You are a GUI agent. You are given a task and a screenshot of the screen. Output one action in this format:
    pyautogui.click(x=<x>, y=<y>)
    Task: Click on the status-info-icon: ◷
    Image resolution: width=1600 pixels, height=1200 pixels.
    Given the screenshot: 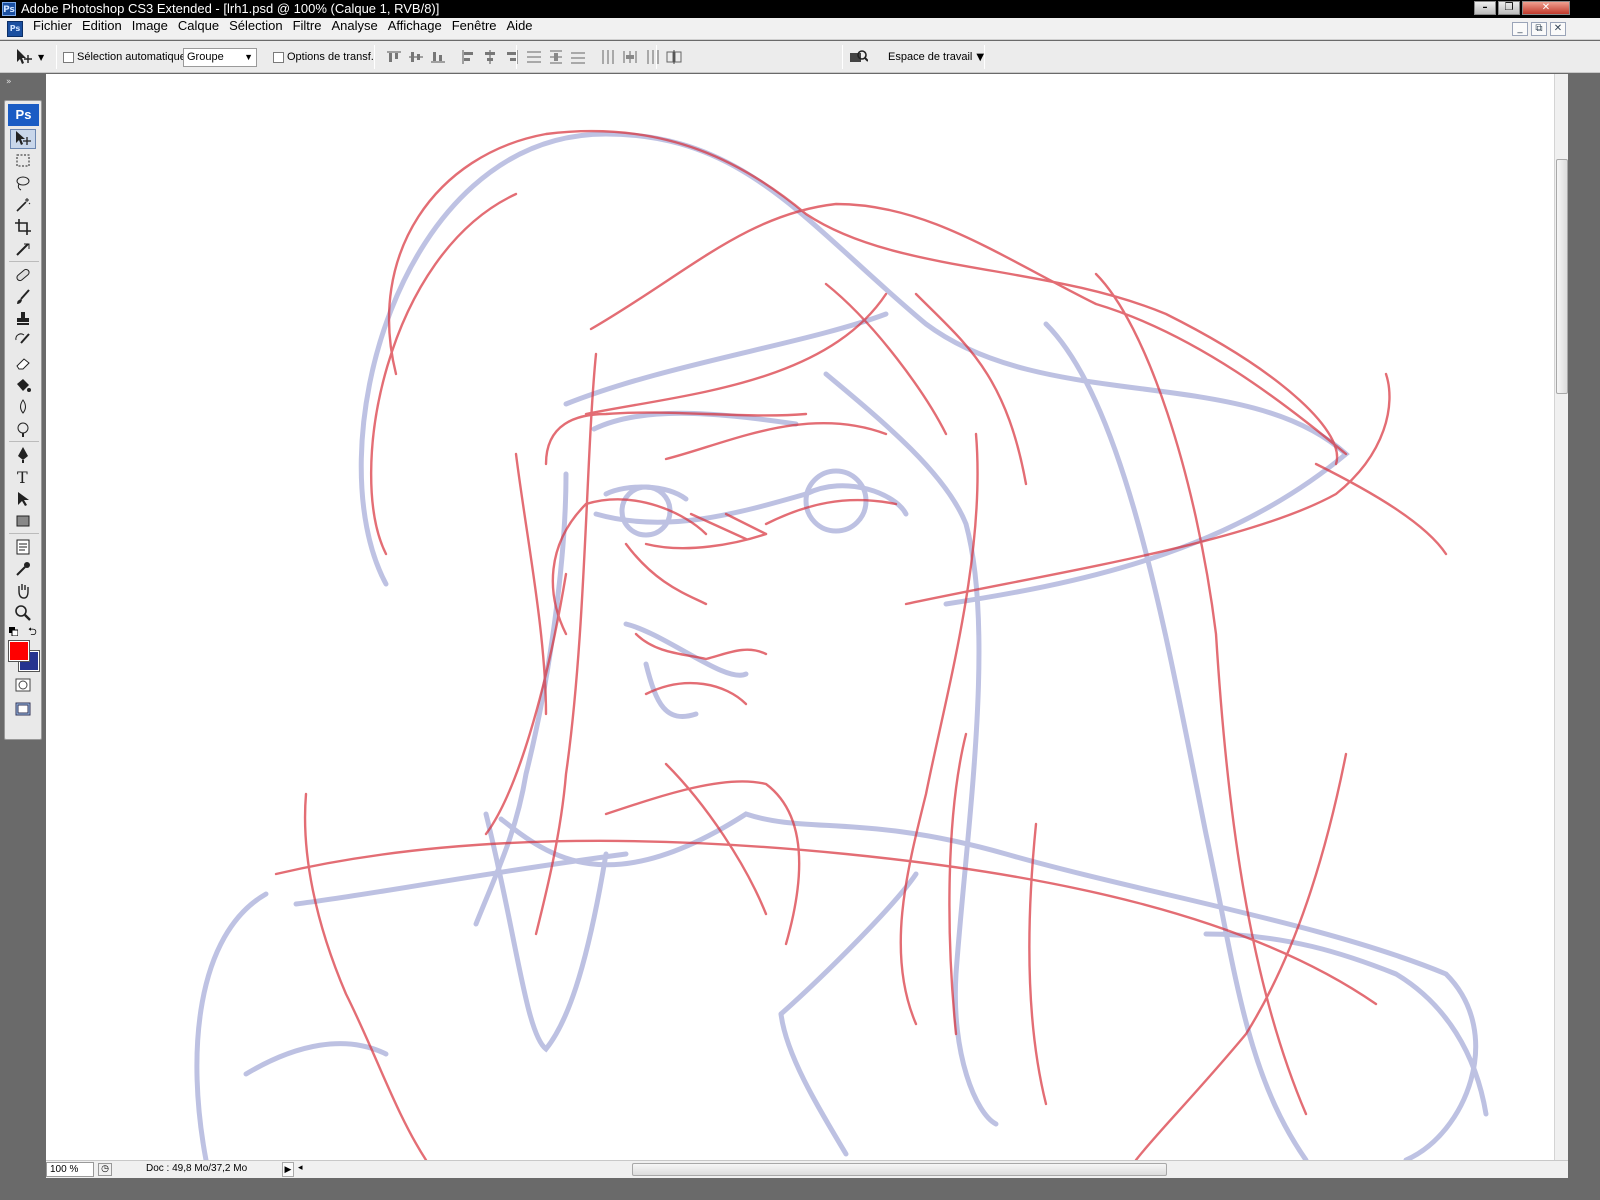 What is the action you would take?
    pyautogui.click(x=105, y=1169)
    